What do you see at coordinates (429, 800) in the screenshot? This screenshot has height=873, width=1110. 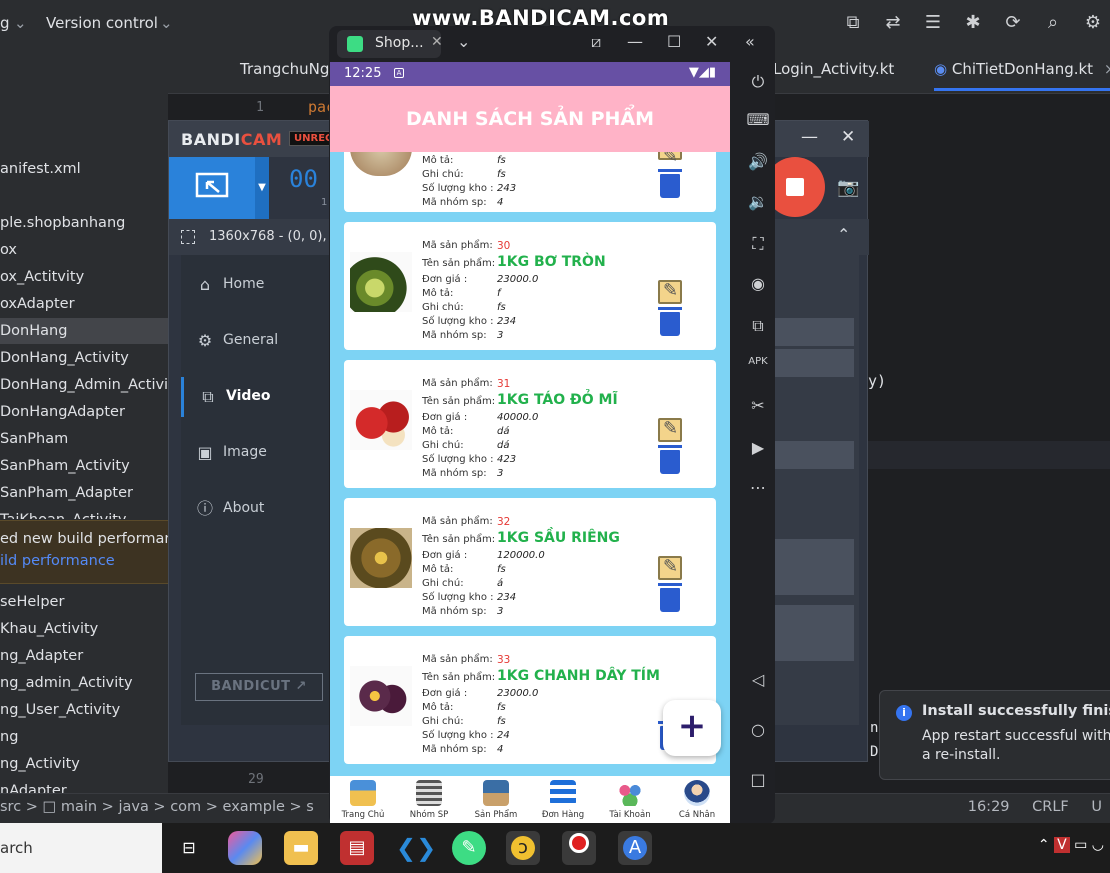 I see `nav-nhom-sp: Nhóm SP` at bounding box center [429, 800].